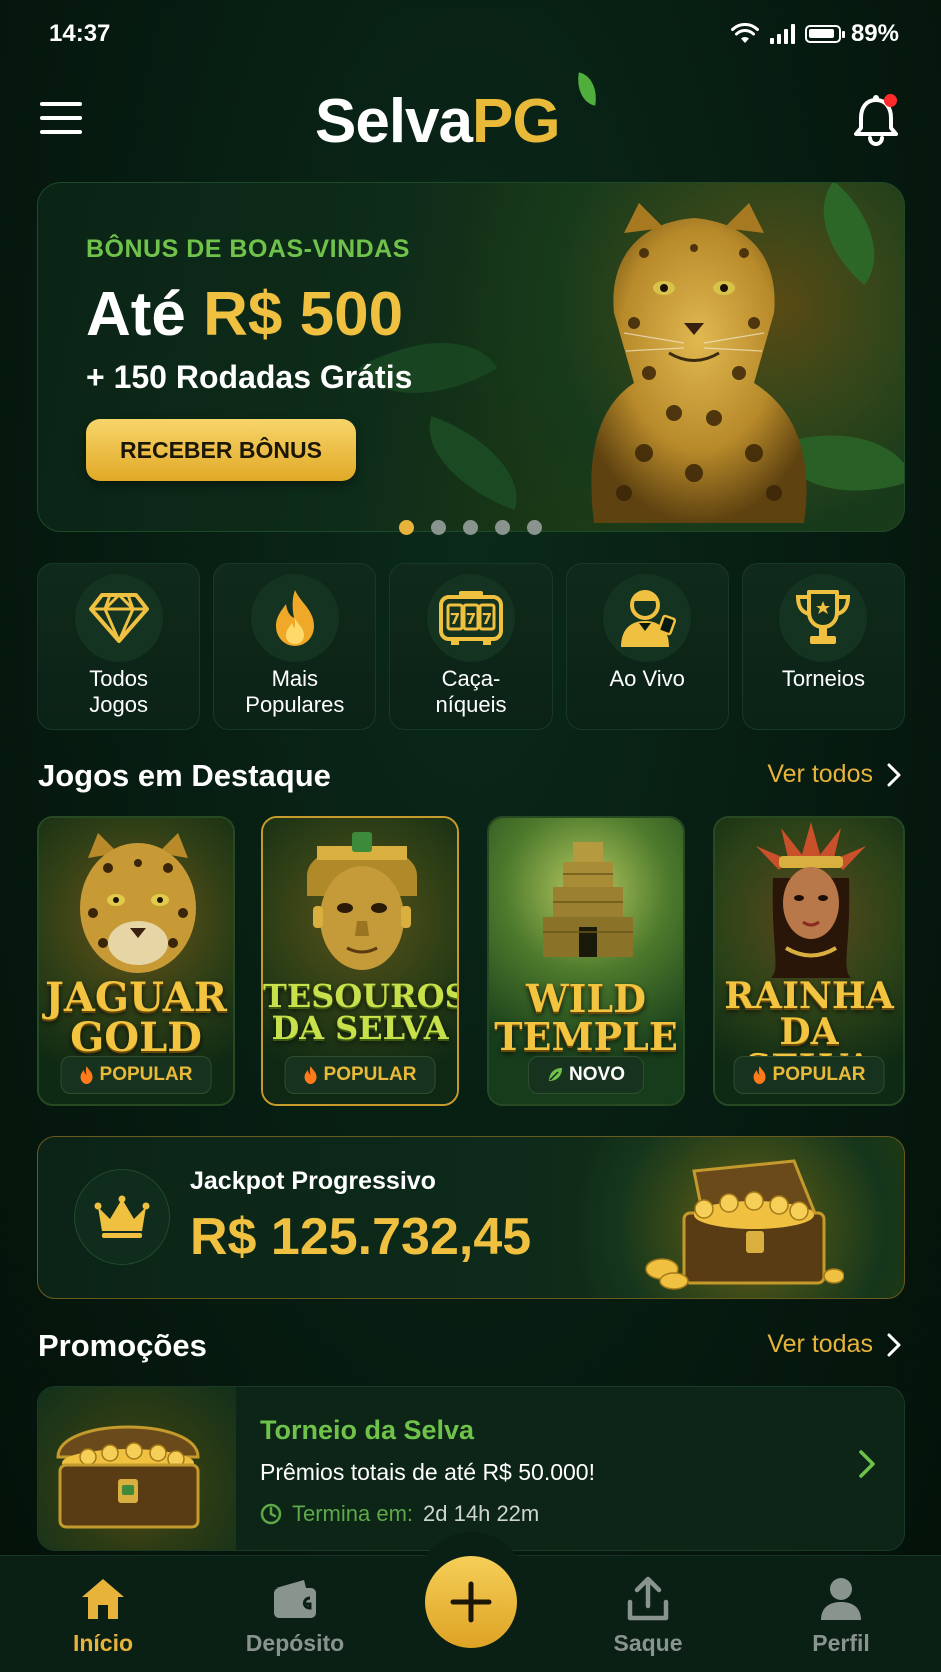  I want to click on category-most-popular: Mais Populares, so click(295, 646).